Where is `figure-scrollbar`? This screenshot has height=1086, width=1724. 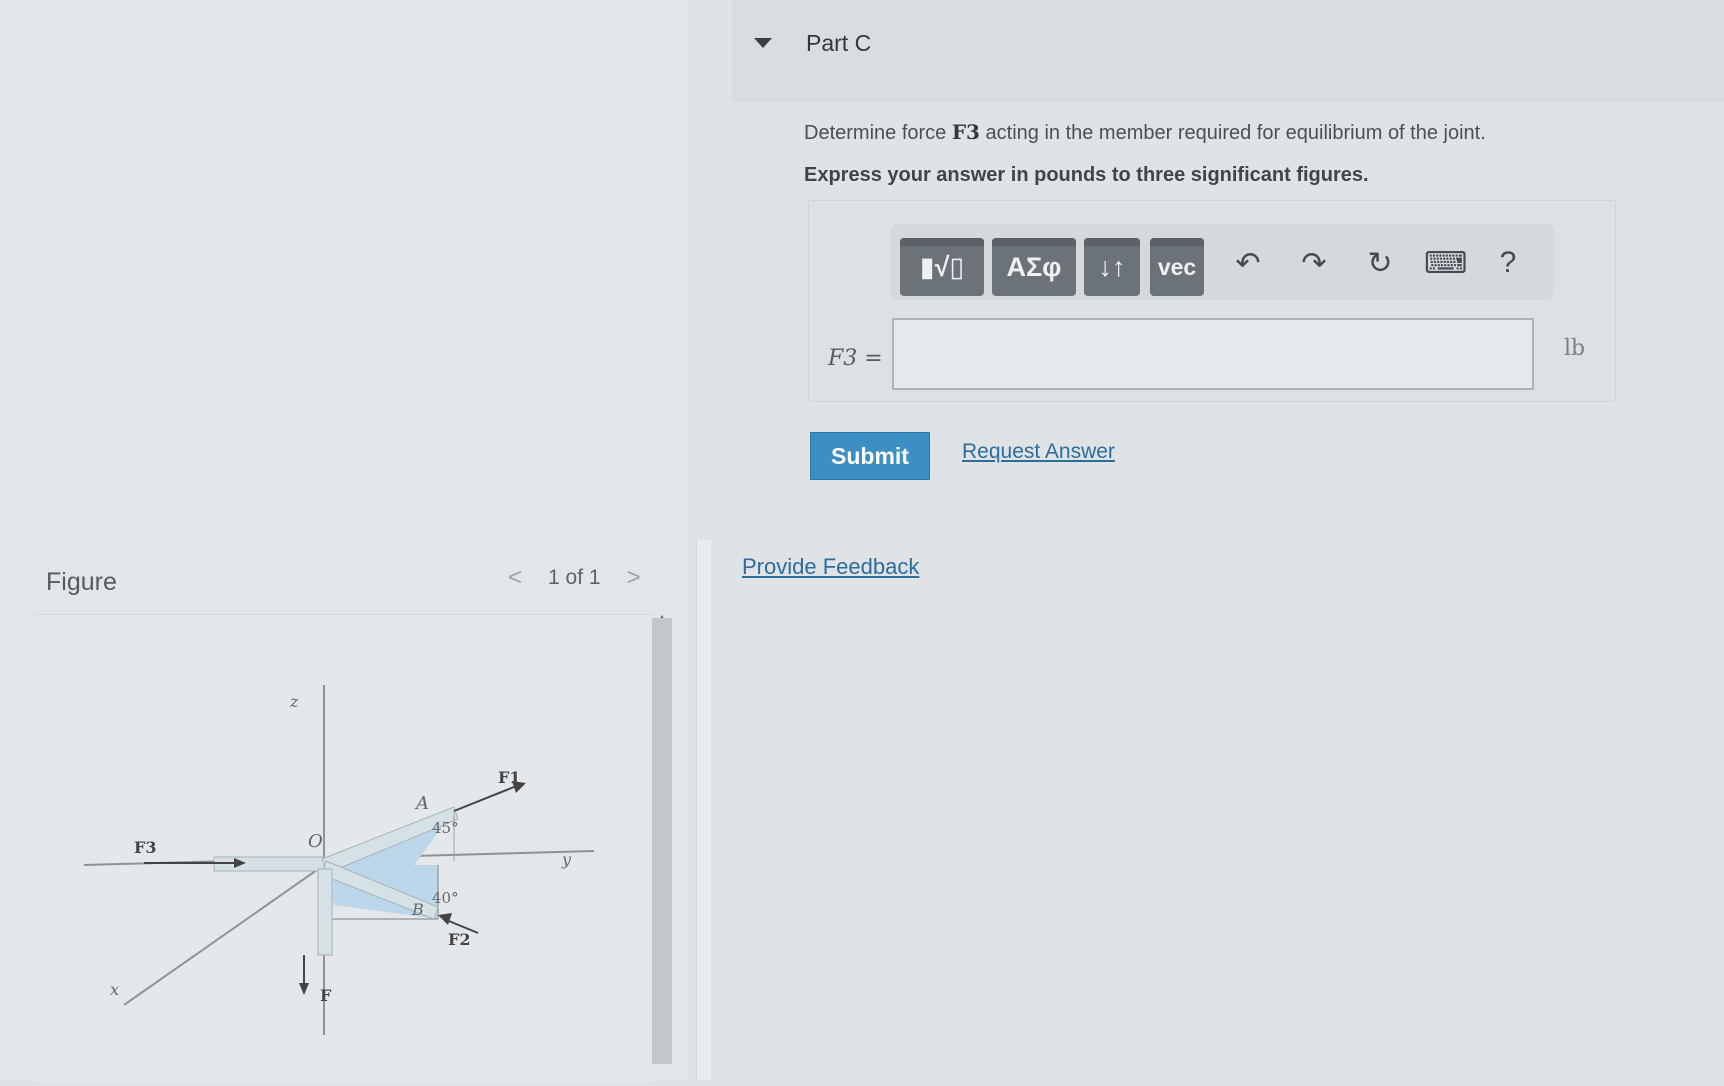 figure-scrollbar is located at coordinates (662, 841).